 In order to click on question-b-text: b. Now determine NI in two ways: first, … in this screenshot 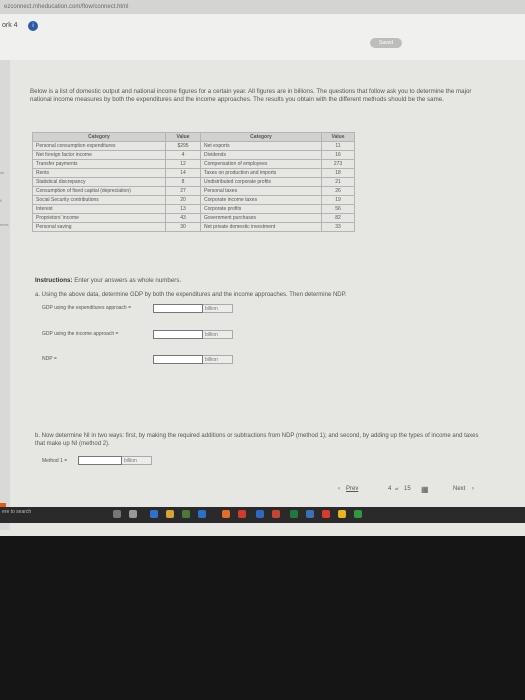, I will do `click(257, 440)`.